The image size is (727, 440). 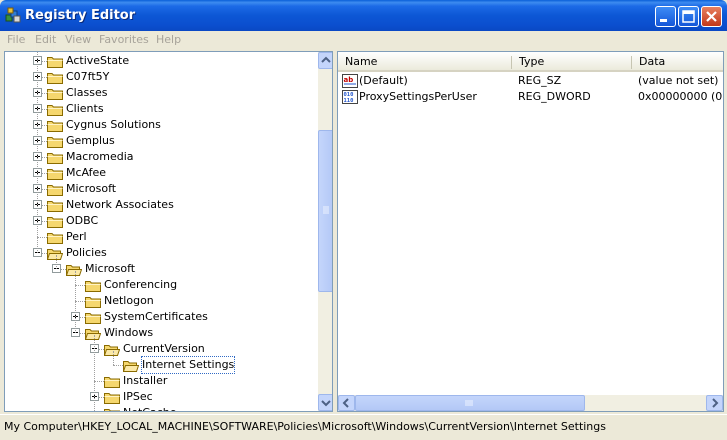 I want to click on close-button, so click(x=711, y=16).